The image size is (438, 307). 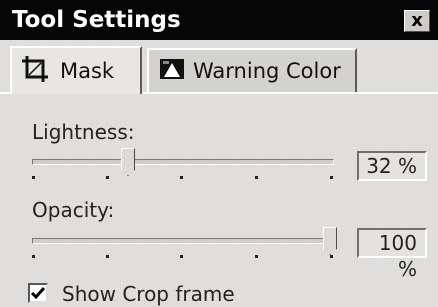 I want to click on opacity-slider-thumb, so click(x=330, y=241).